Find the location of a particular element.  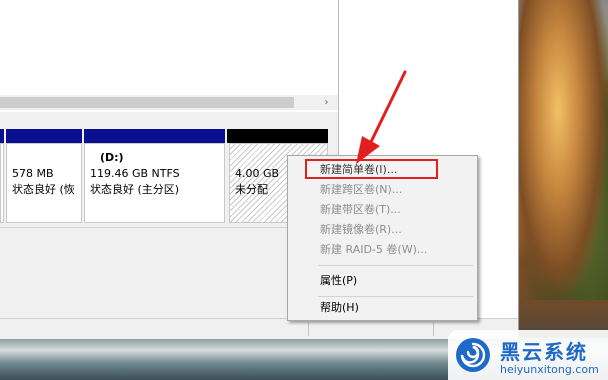

watermark-name: 黑云系统 is located at coordinates (544, 352).